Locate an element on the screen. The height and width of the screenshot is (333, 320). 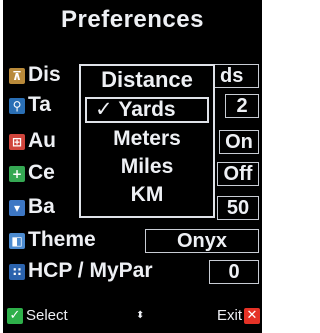
distance-icon: ⊼ is located at coordinates (17, 76).